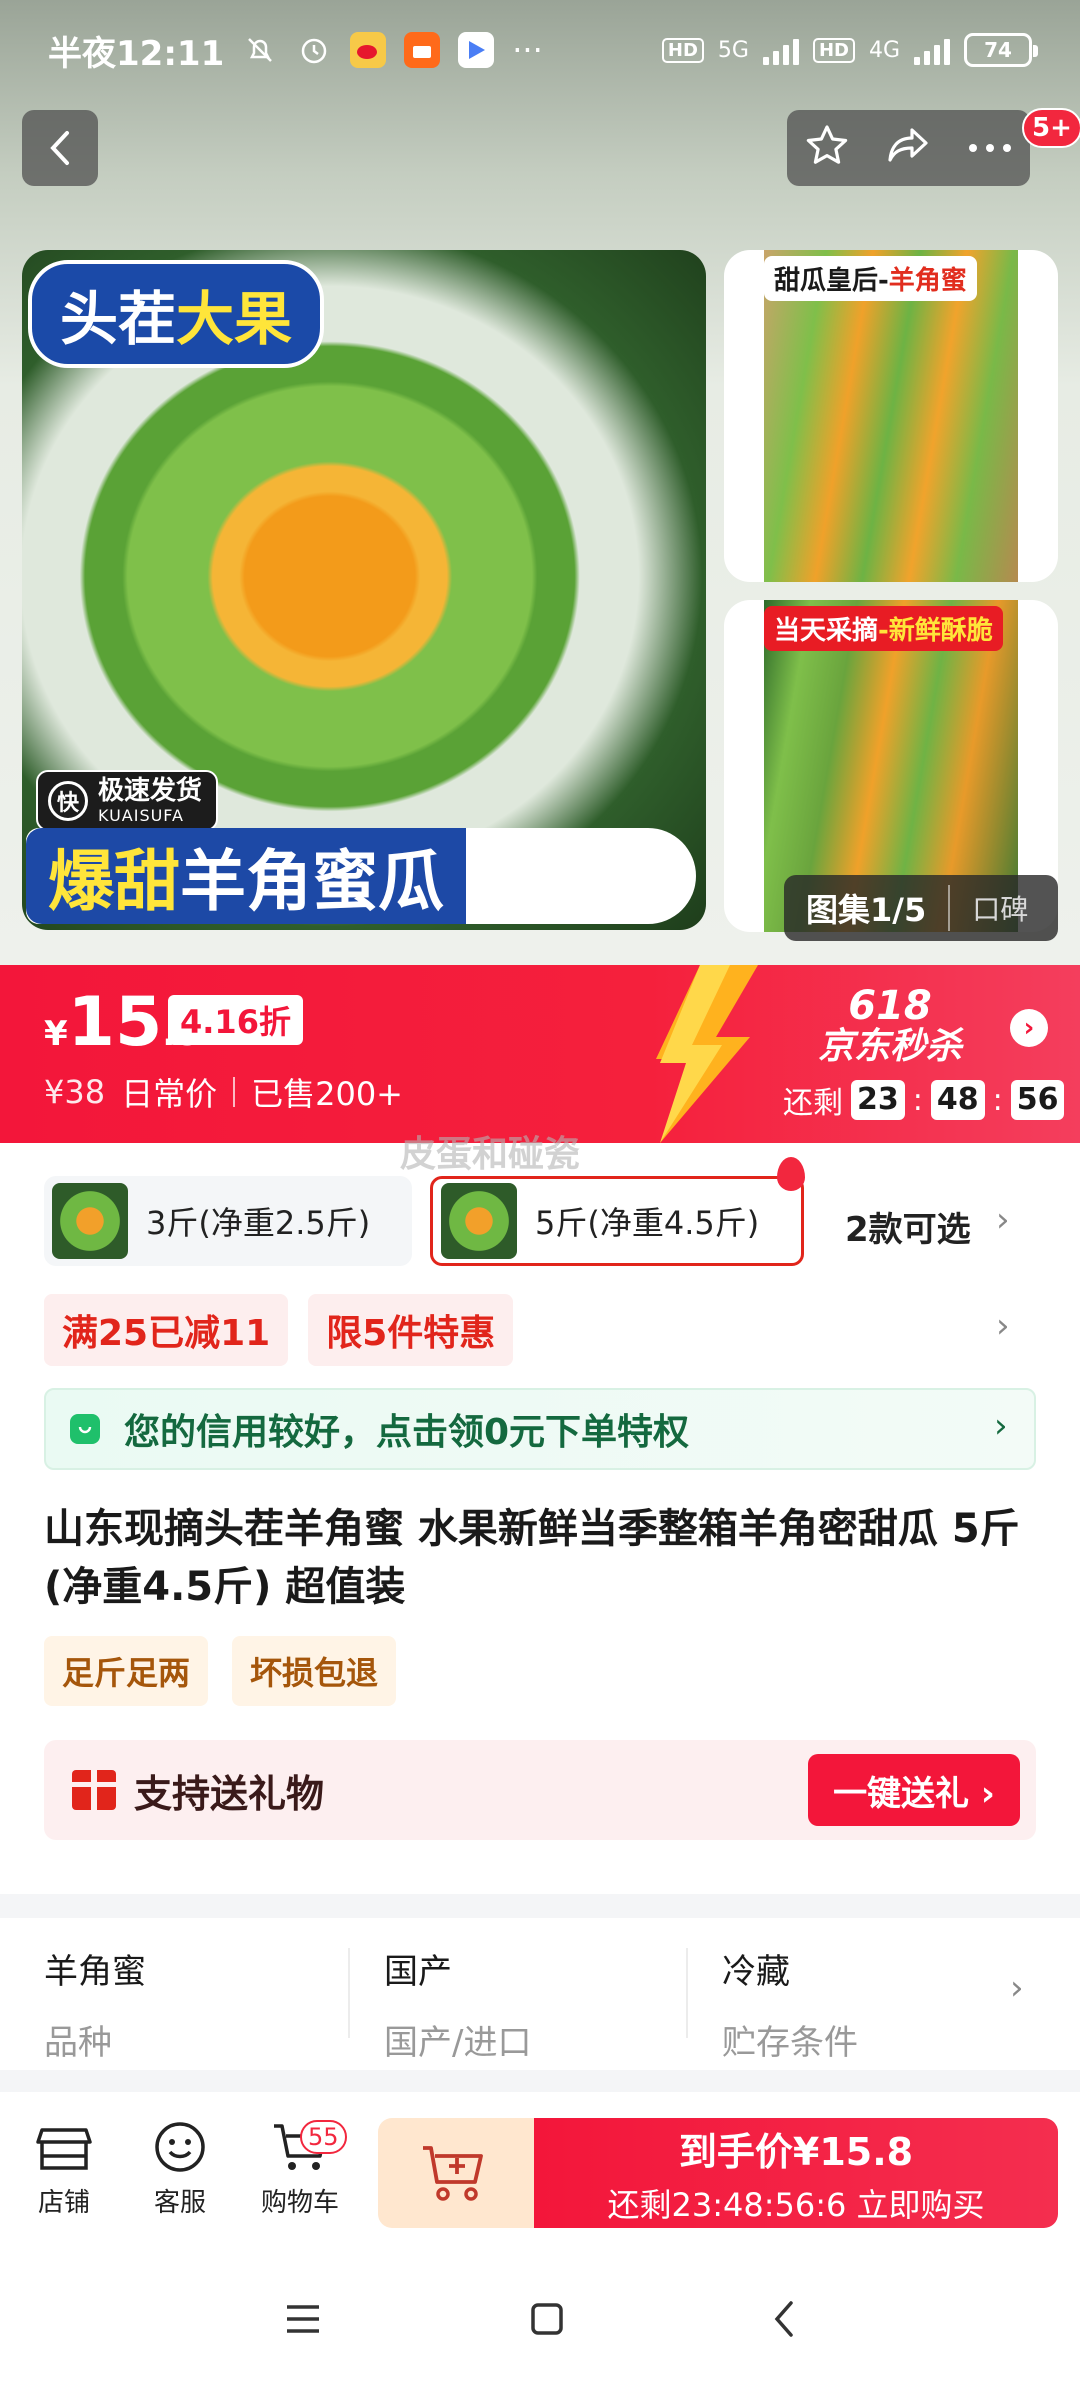  I want to click on variant-option-selected: 5斤(净重4.5斤), so click(617, 1211).